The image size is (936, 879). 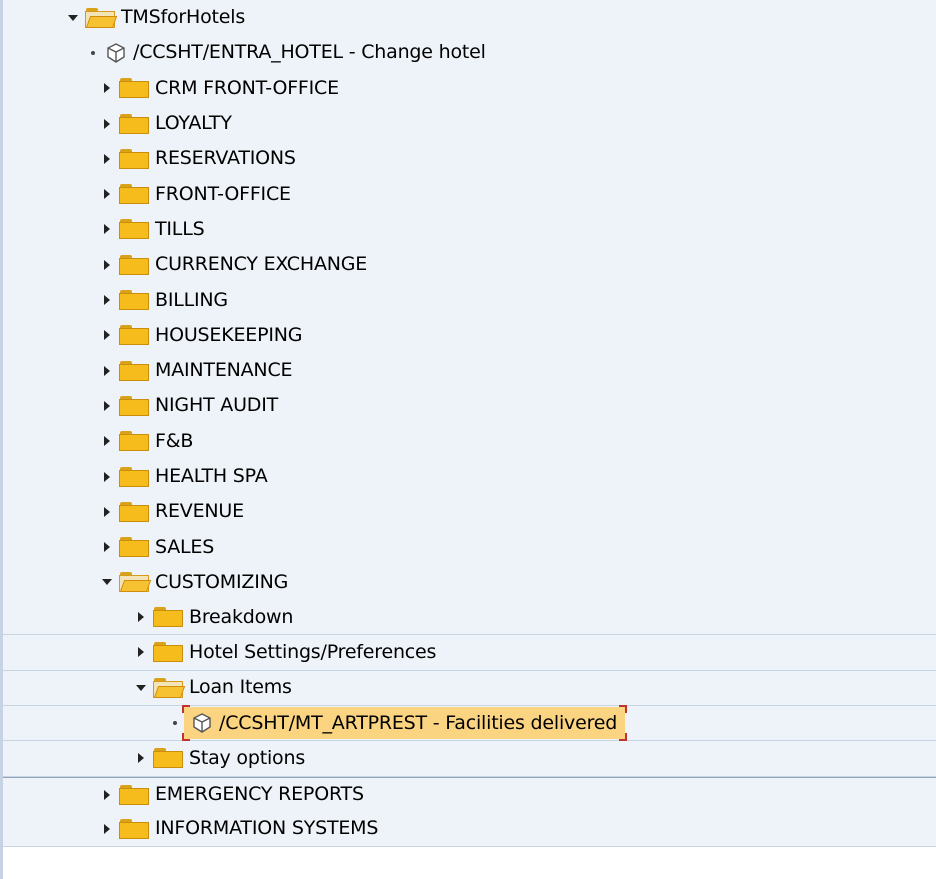 What do you see at coordinates (469, 688) in the screenshot?
I see `tree-node-folder-expanded: Loan Items` at bounding box center [469, 688].